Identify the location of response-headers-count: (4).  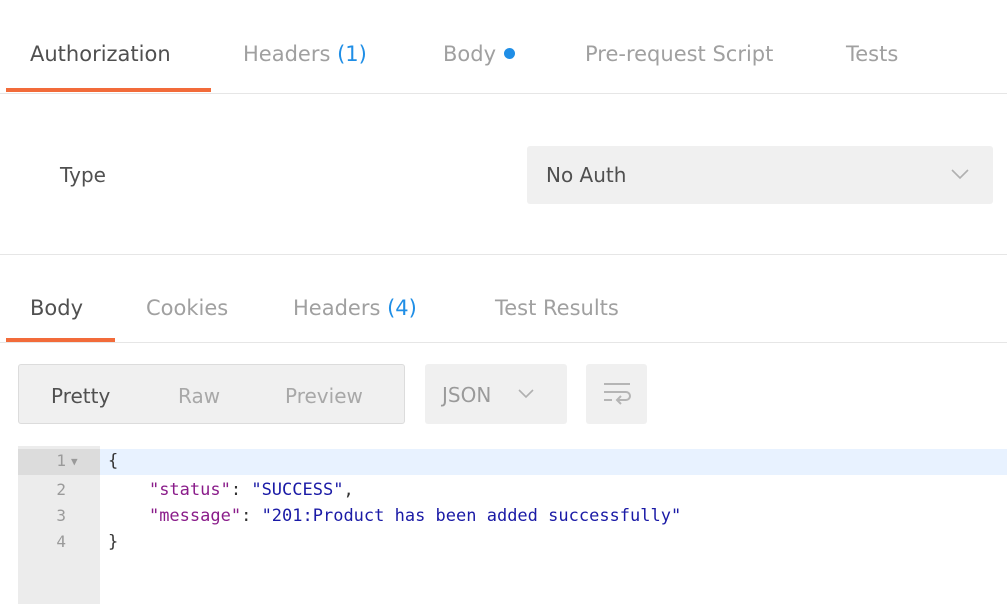
(402, 308).